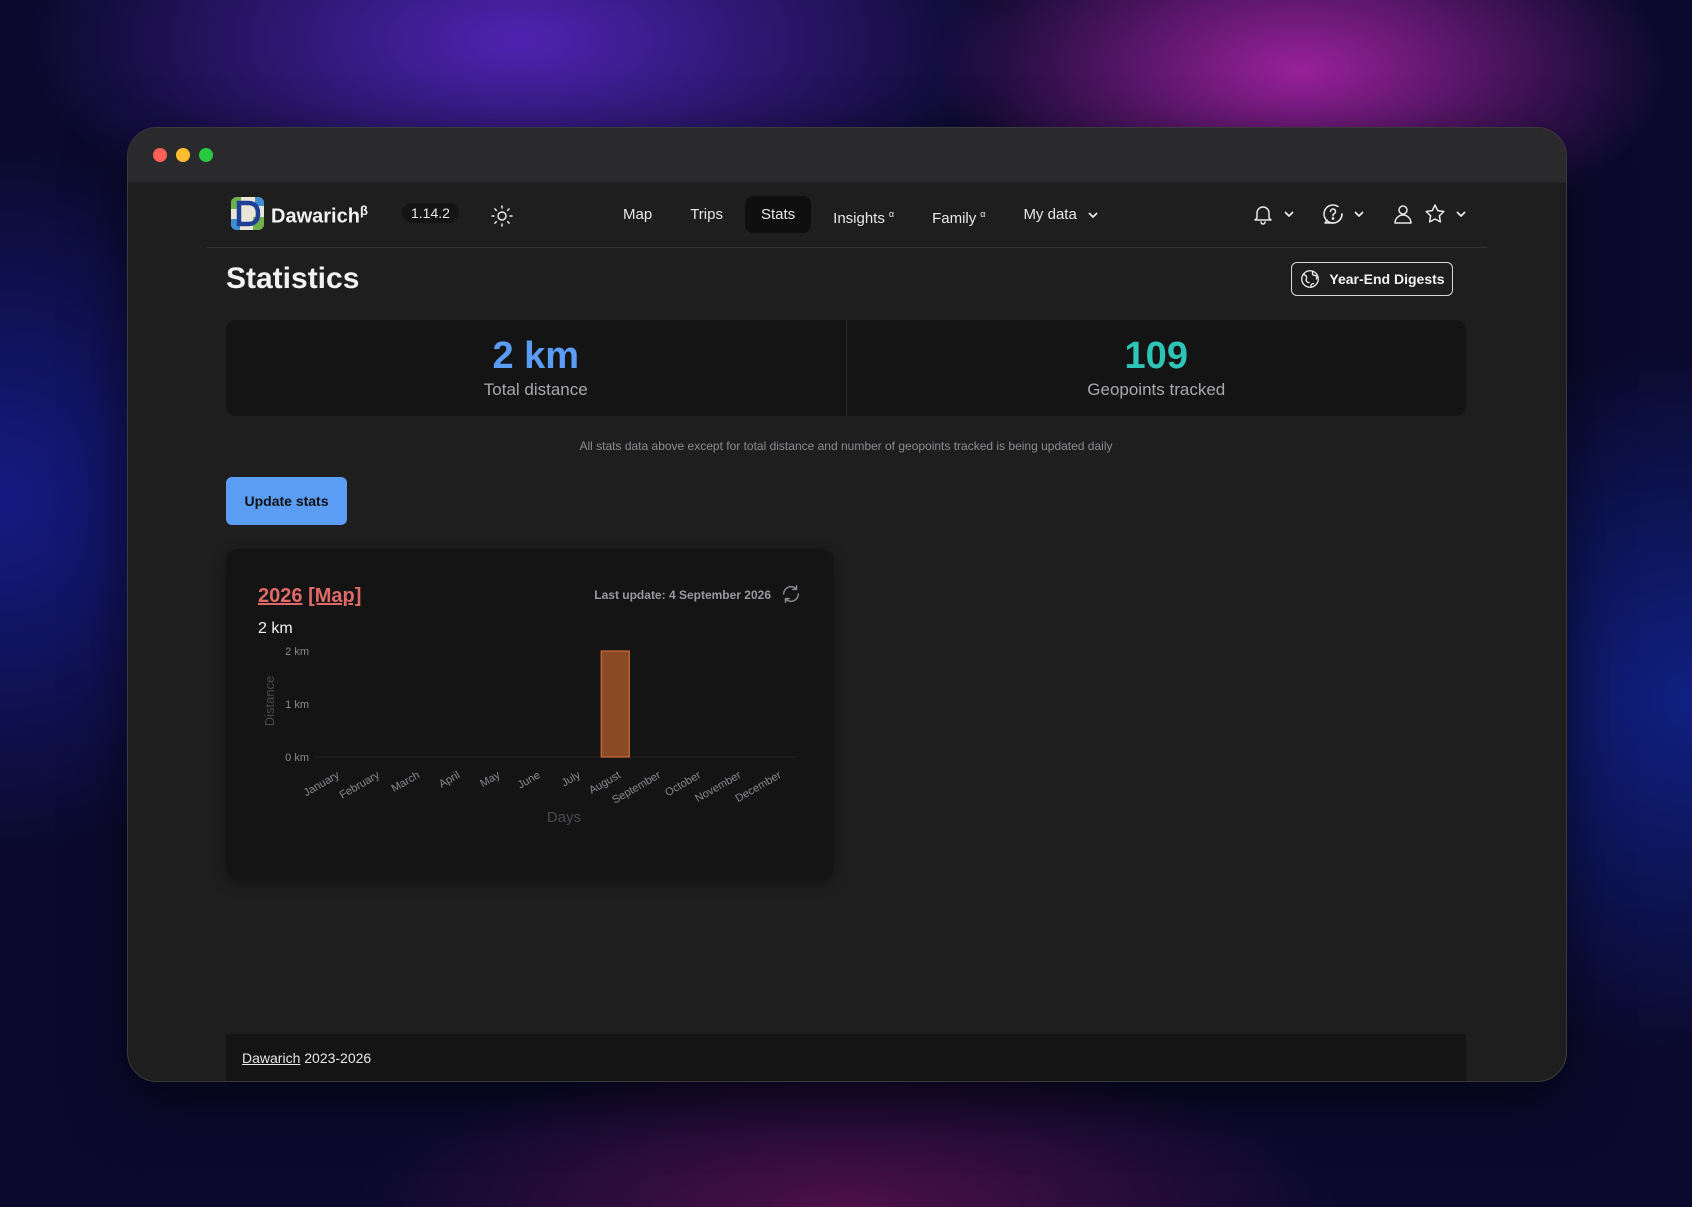 The image size is (1692, 1207). Describe the element at coordinates (846, 1057) in the screenshot. I see `footer: Dawarich 2023-2026` at that location.